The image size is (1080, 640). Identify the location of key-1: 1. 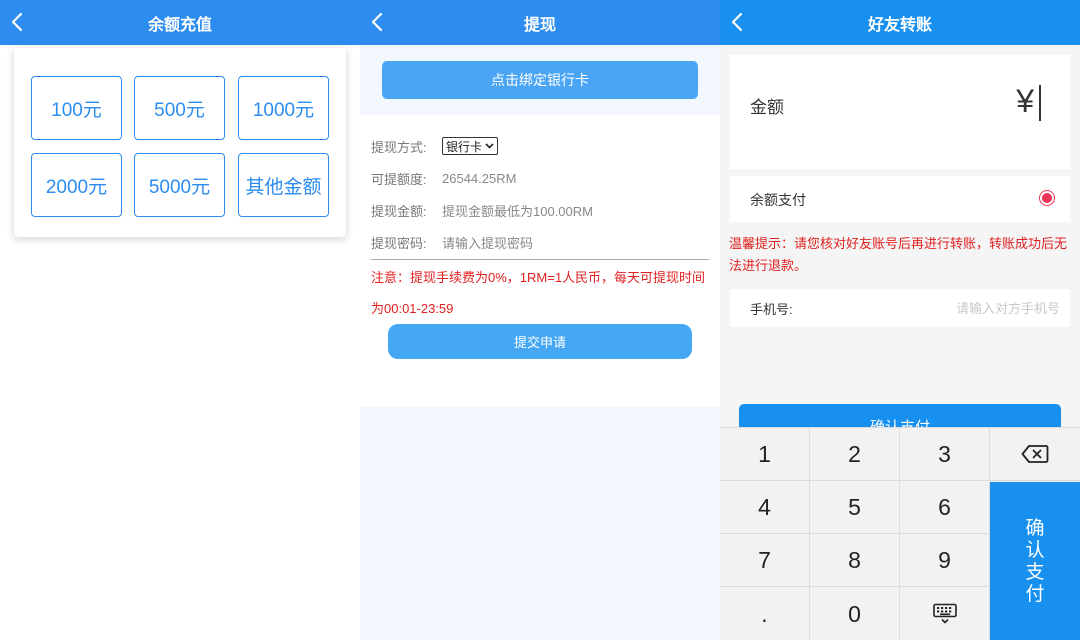
(765, 454).